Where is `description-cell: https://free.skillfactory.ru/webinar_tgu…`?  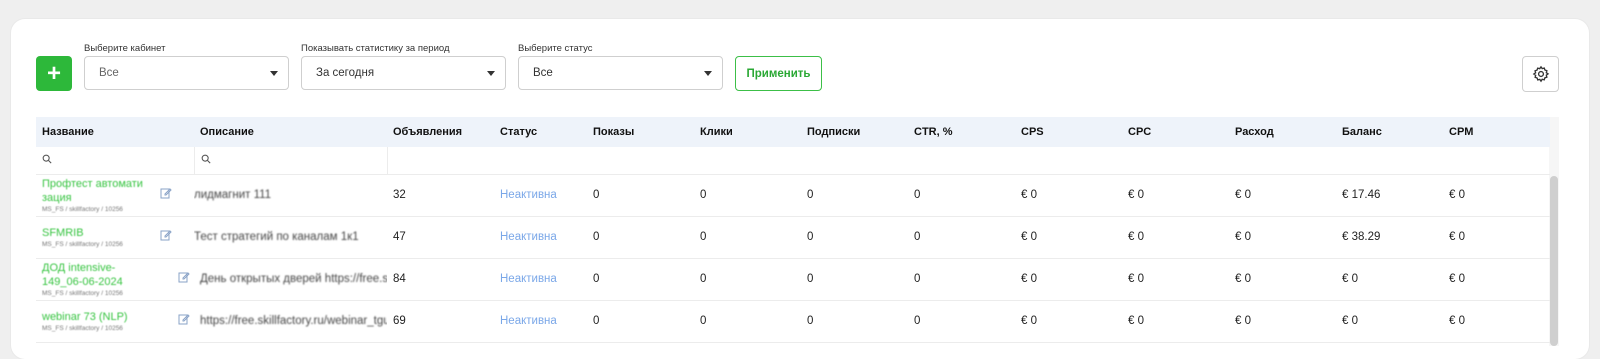 description-cell: https://free.skillfactory.ru/webinar_tgu… is located at coordinates (290, 321).